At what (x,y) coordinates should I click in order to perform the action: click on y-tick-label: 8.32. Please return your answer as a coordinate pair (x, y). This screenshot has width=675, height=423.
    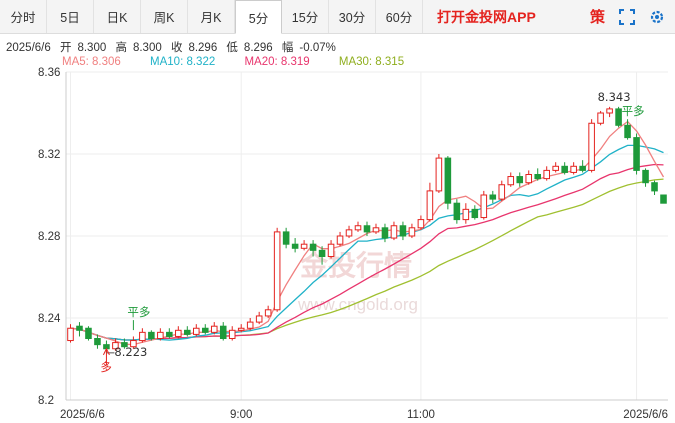
    Looking at the image, I should click on (49, 155).